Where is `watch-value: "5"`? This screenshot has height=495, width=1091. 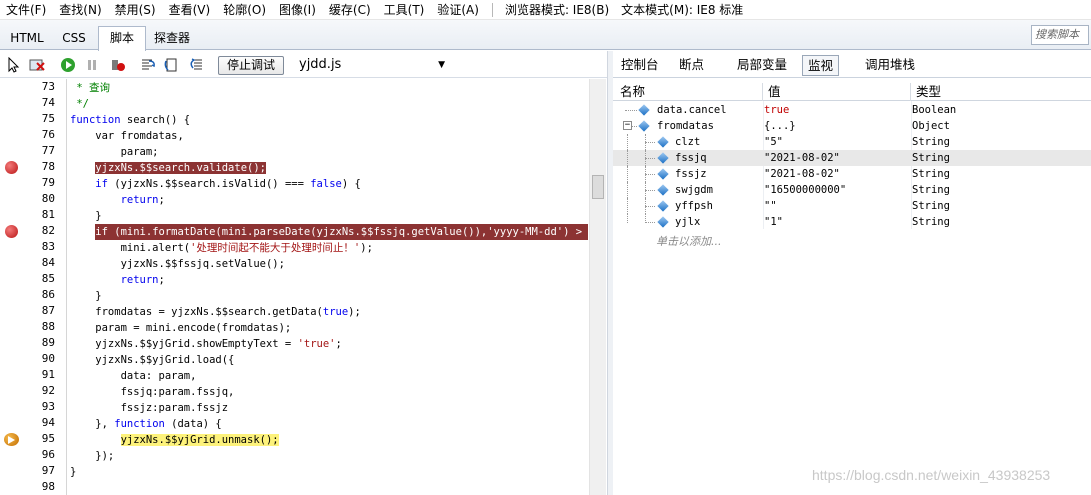 watch-value: "5" is located at coordinates (773, 142).